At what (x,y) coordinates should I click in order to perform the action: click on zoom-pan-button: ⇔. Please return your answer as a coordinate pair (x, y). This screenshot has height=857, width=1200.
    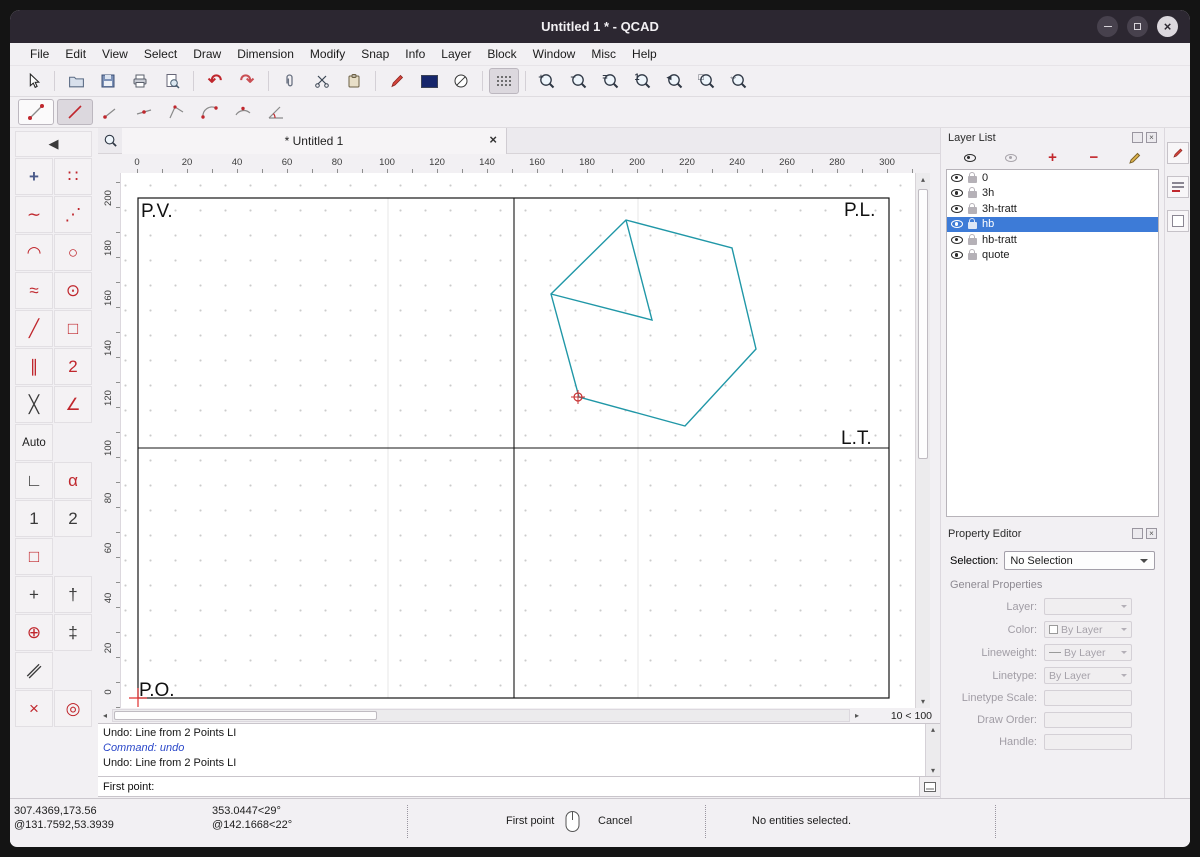
    Looking at the image, I should click on (739, 81).